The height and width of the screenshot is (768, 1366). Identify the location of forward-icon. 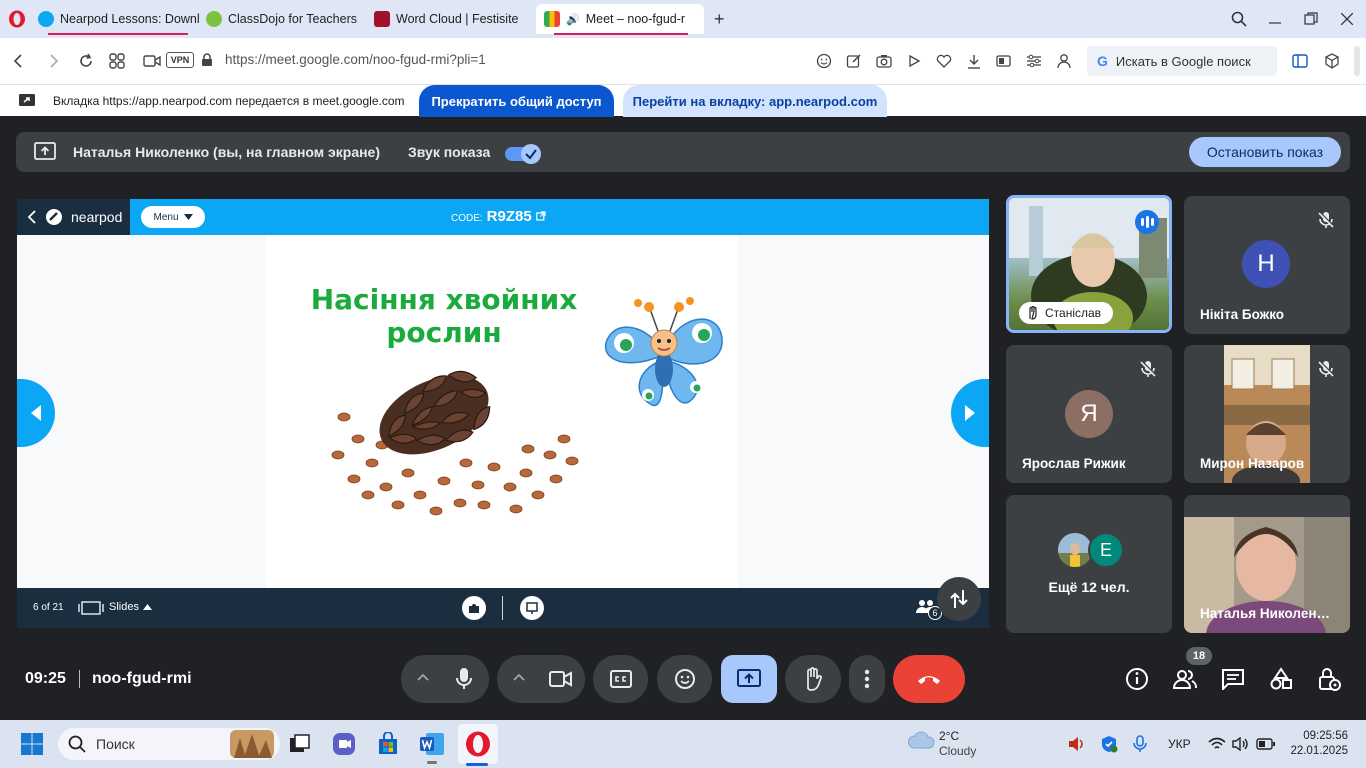
(54, 61).